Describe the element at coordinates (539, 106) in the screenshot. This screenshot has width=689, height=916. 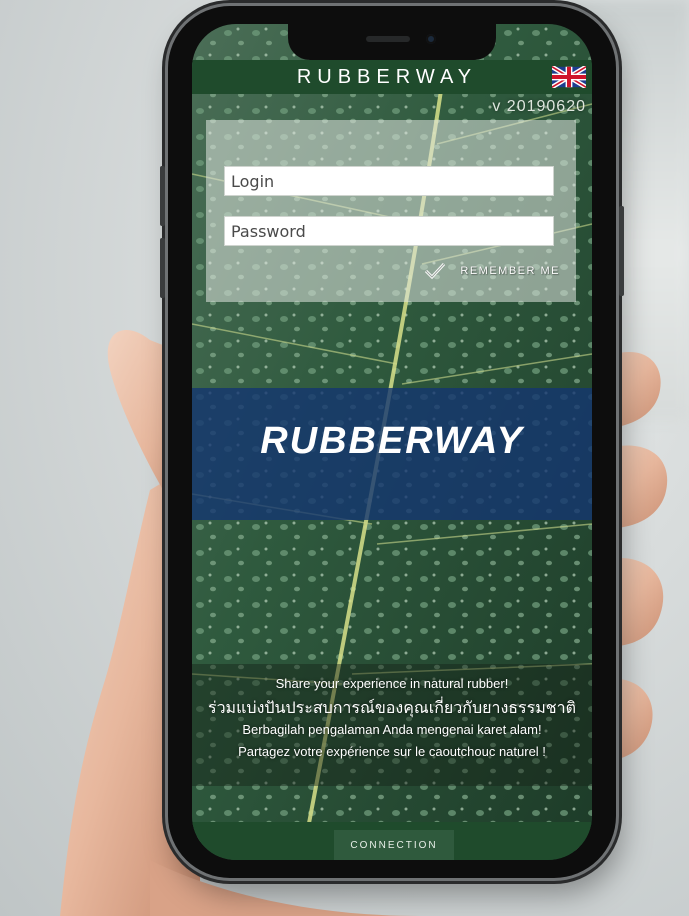
I see `version-label: v 20190620` at that location.